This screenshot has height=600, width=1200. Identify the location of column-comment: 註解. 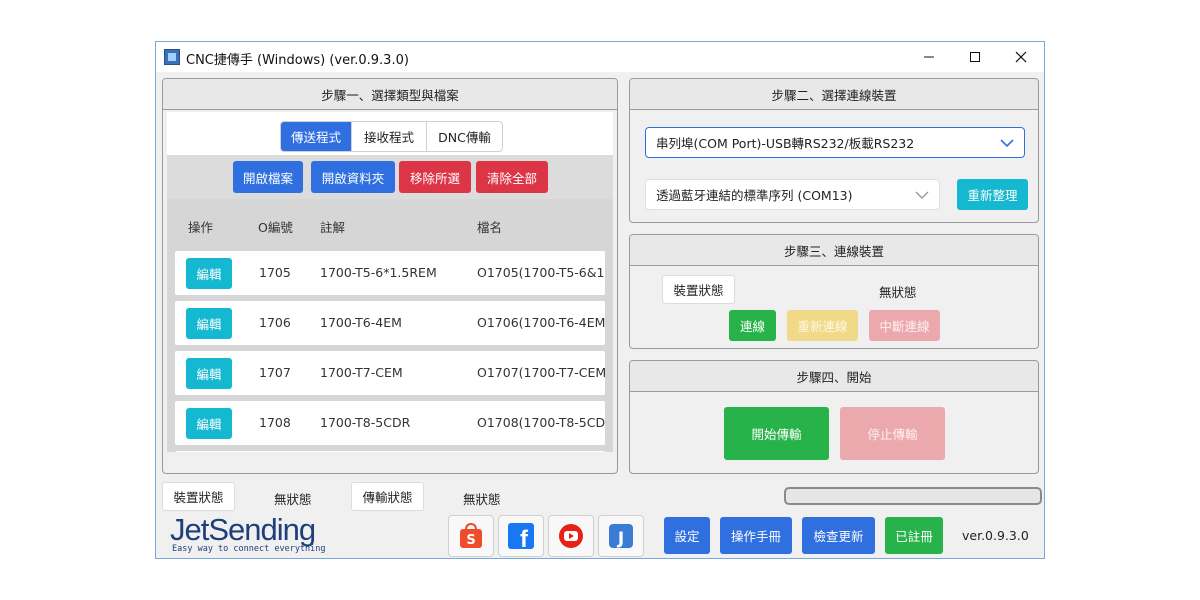
(333, 227).